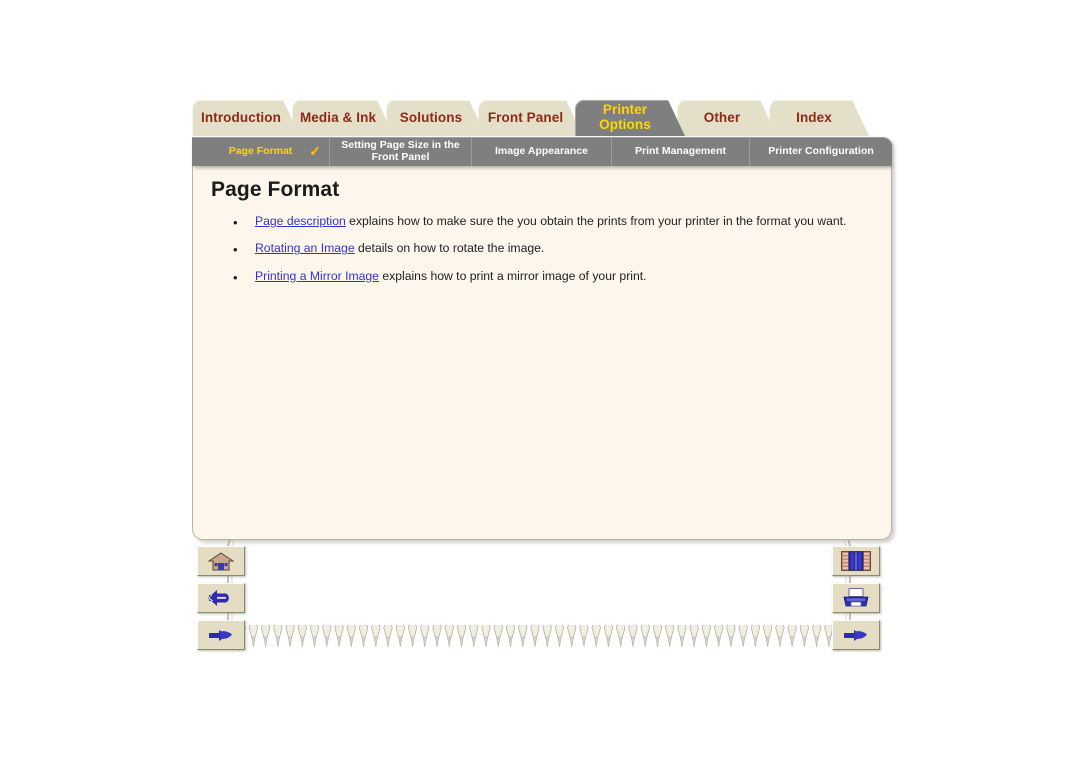 This screenshot has height=763, width=1080. Describe the element at coordinates (535, 636) in the screenshot. I see `spiral-binding` at that location.